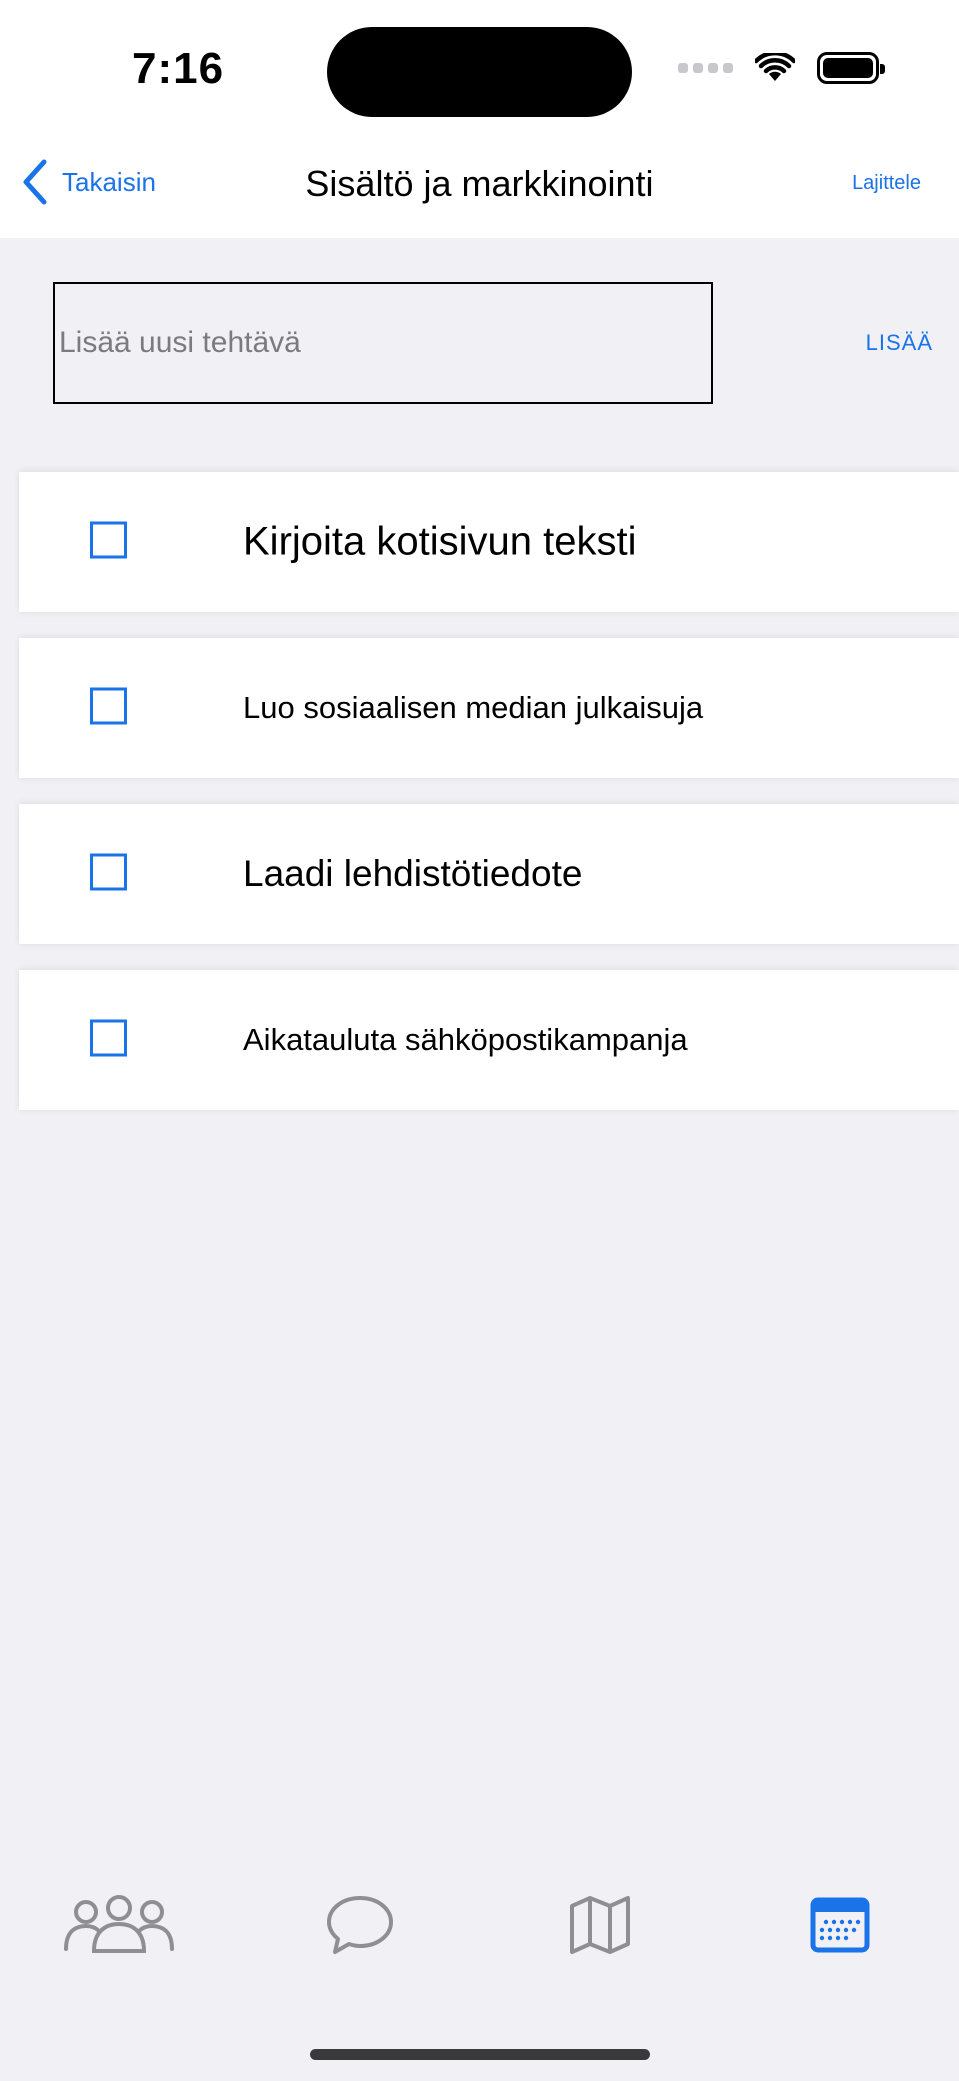  I want to click on task-item: Laadi lehdistötiedote, so click(489, 874).